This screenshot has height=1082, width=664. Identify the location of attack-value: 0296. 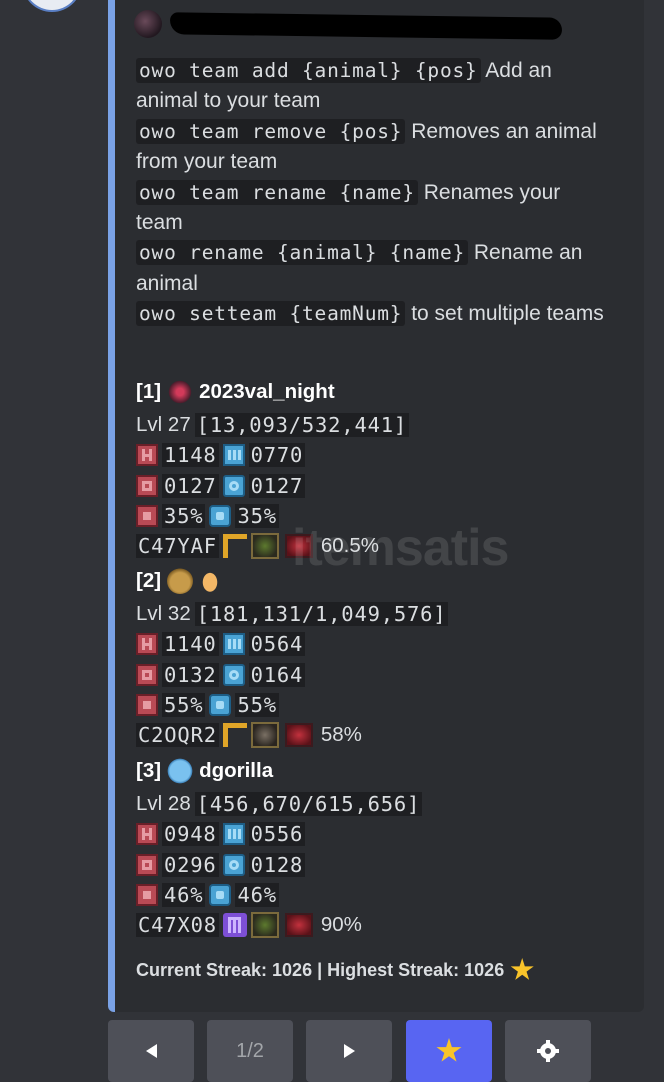
(190, 864).